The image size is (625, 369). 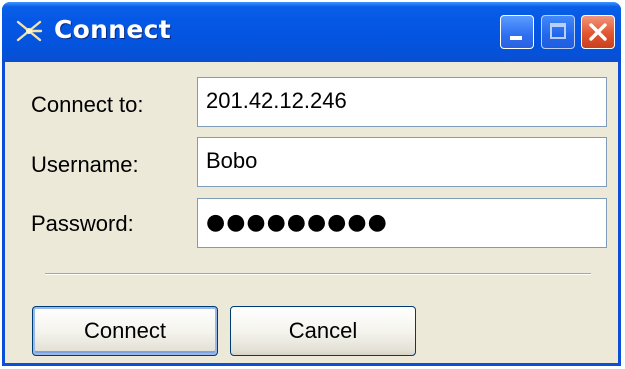 I want to click on connect-to-field: 201.42.12.246, so click(x=402, y=102).